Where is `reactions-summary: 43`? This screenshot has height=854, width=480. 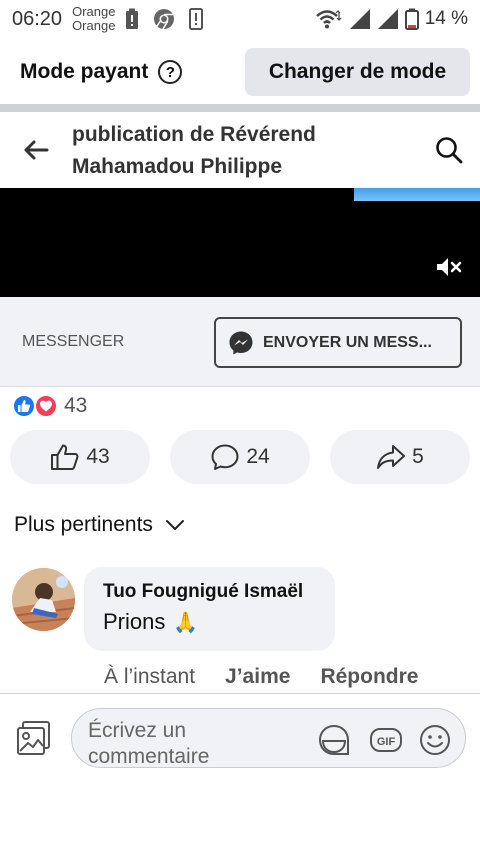 reactions-summary: 43 is located at coordinates (49, 406).